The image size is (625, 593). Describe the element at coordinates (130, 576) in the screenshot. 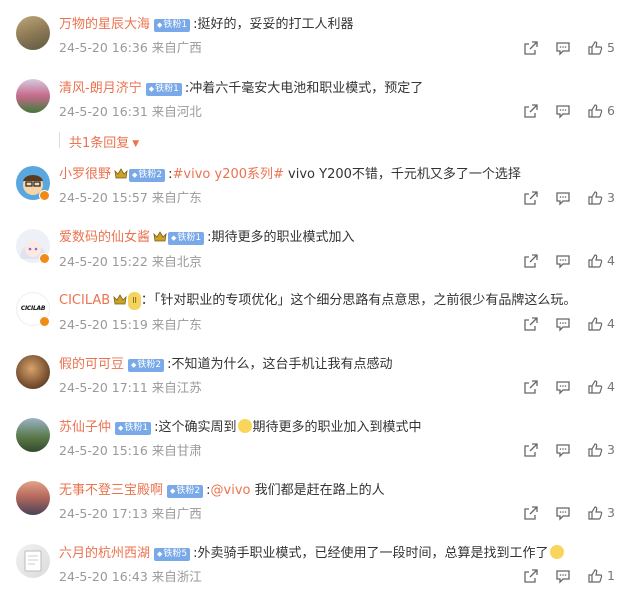

I see `comment-meta: 24-5-20 16:43 来自浙江` at that location.